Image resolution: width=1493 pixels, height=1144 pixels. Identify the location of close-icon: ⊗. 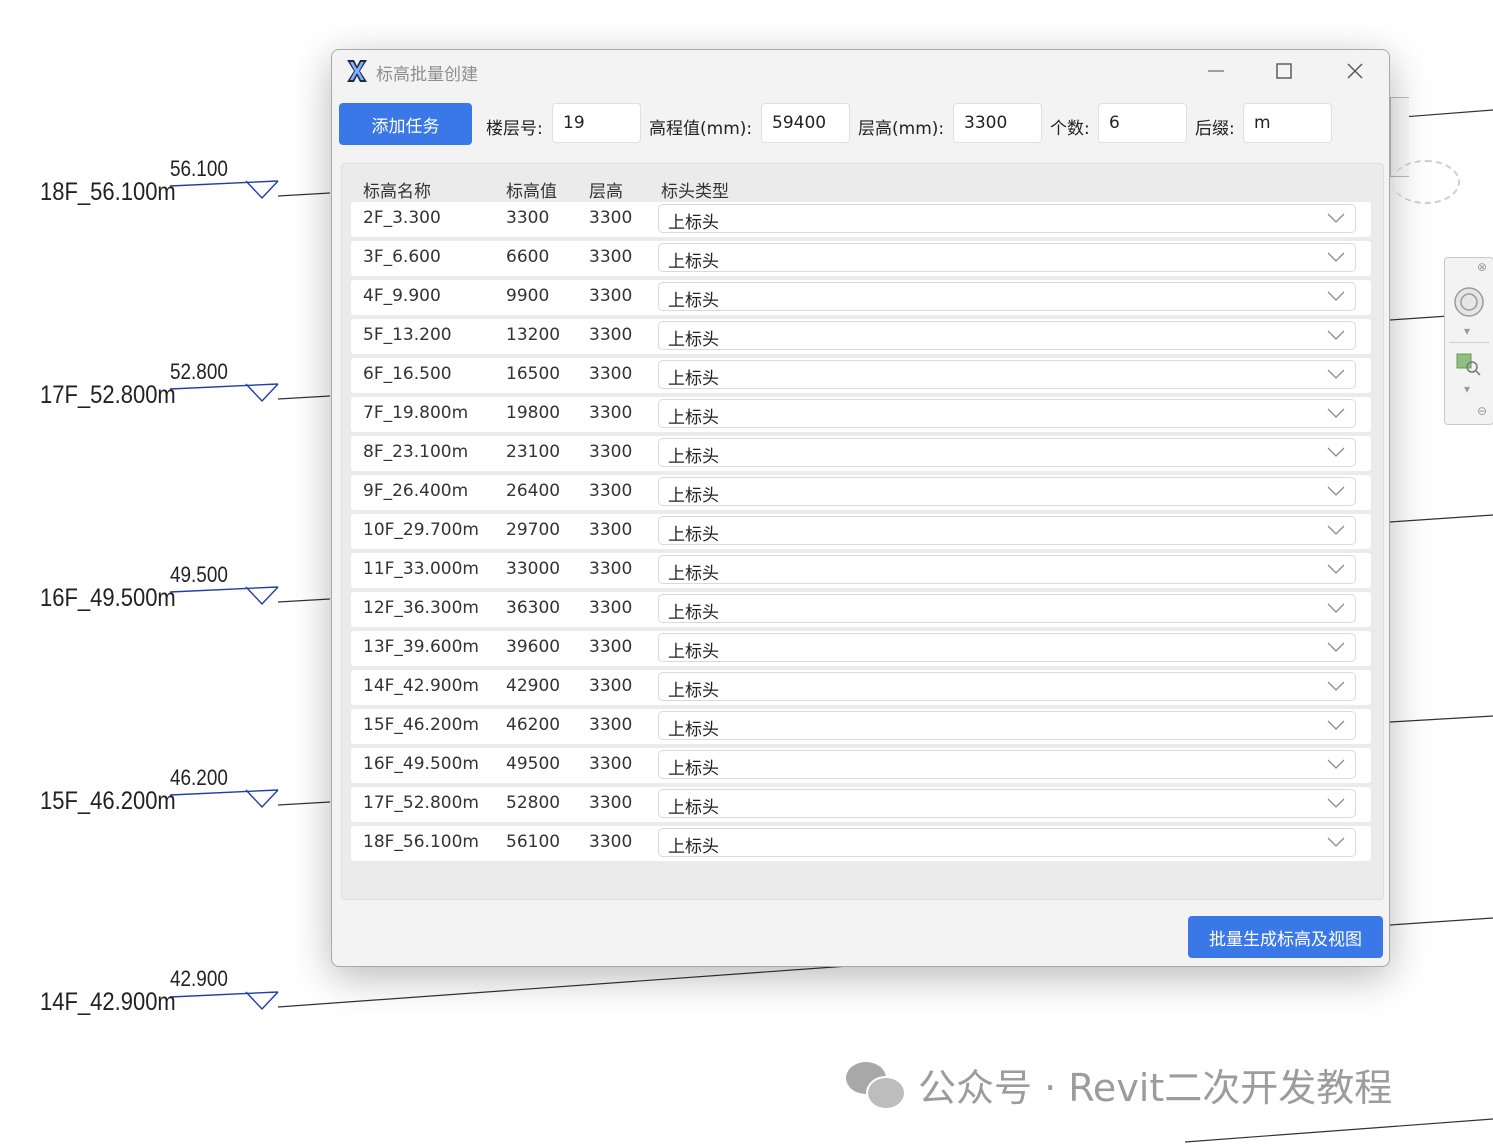
(1482, 267).